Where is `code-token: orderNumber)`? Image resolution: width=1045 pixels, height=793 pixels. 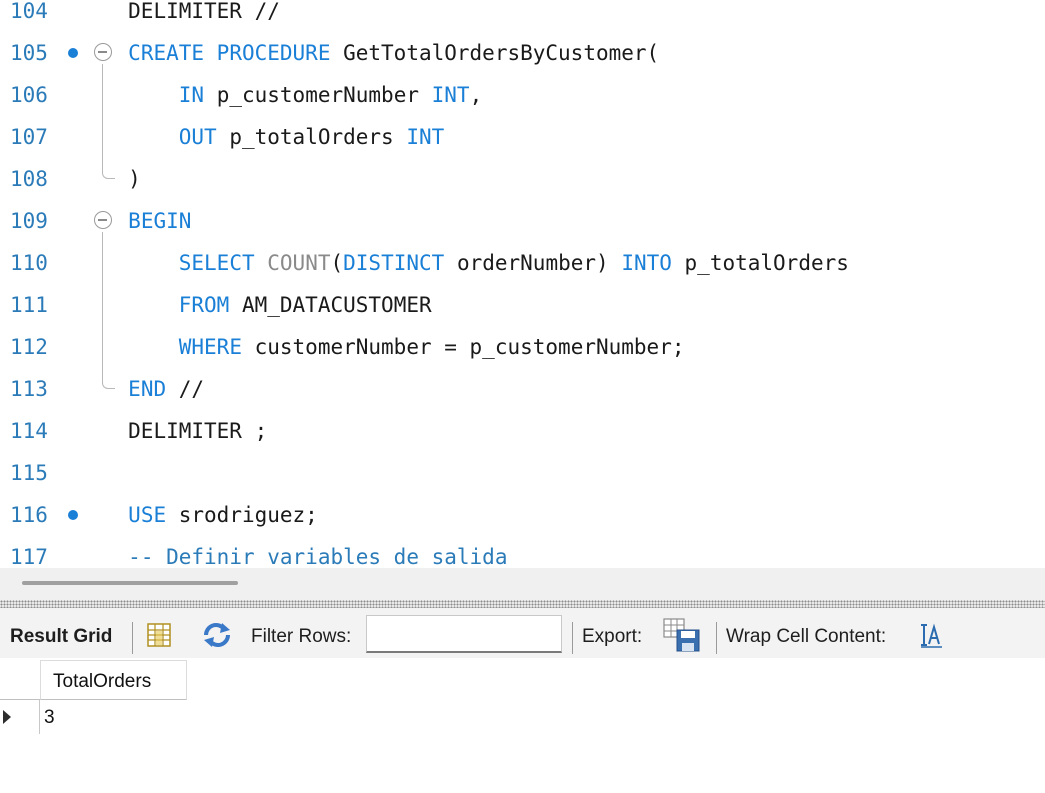 code-token: orderNumber) is located at coordinates (533, 263).